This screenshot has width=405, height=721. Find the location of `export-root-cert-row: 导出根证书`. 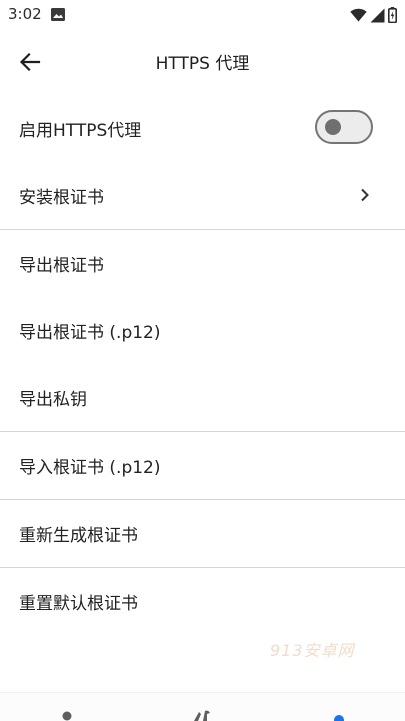

export-root-cert-row: 导出根证书 is located at coordinates (202, 263).